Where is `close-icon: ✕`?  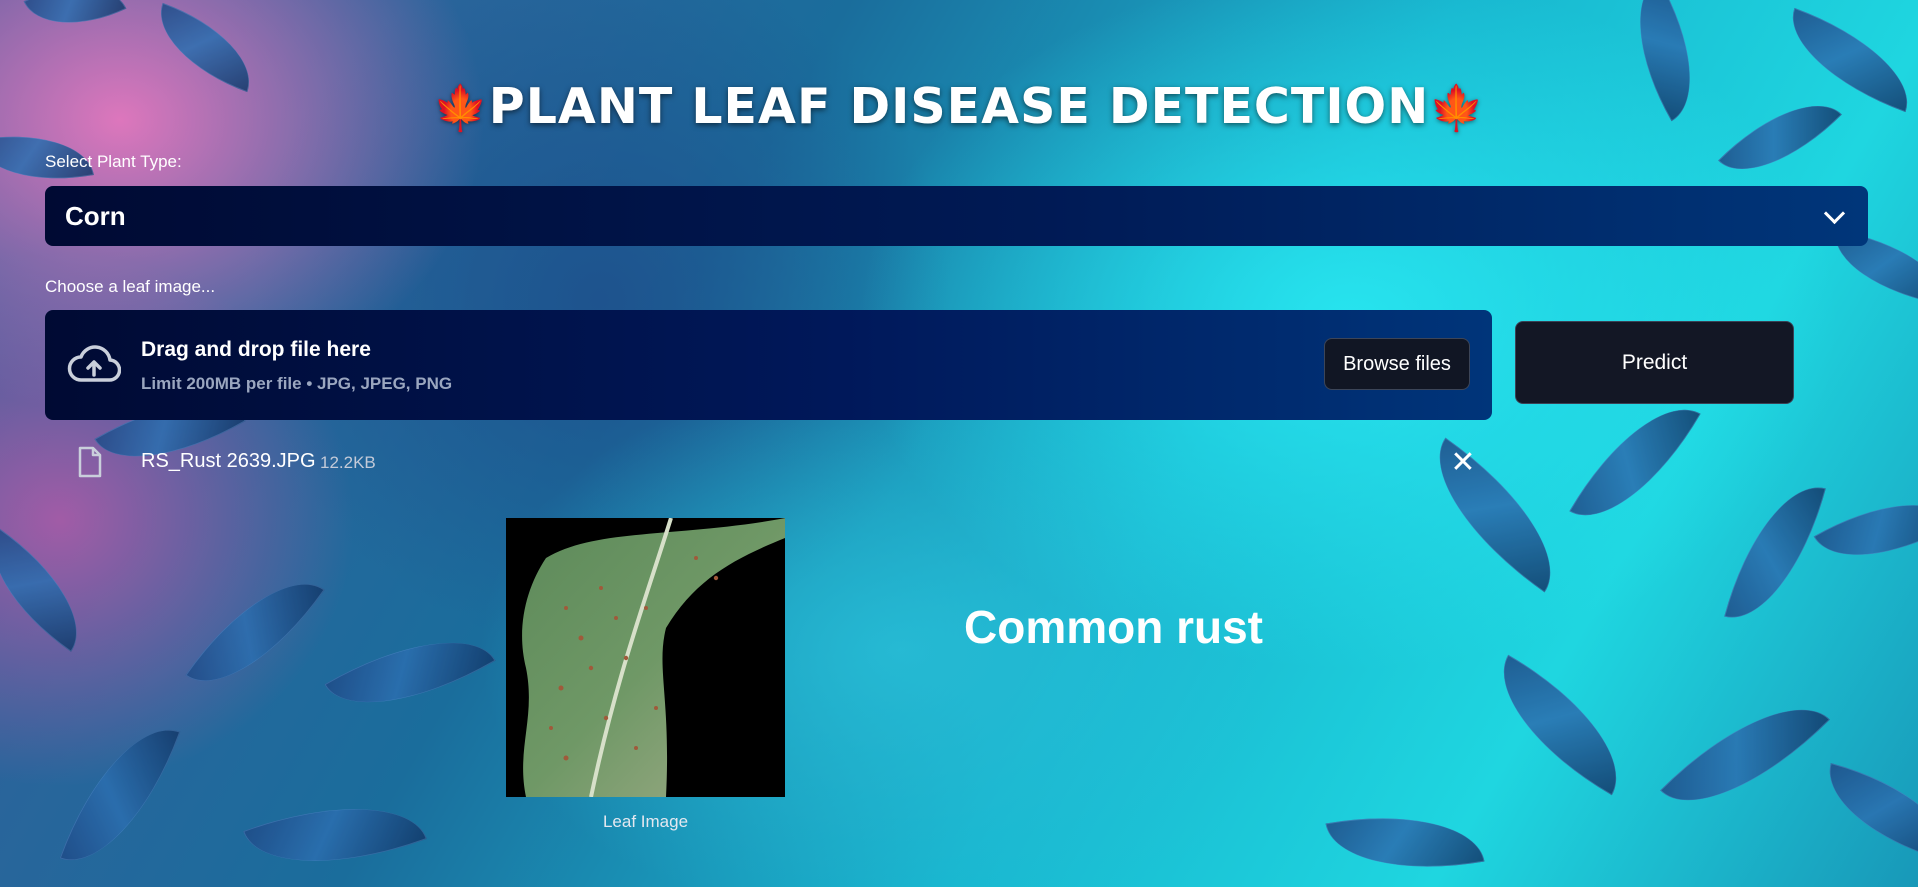 close-icon: ✕ is located at coordinates (1463, 463).